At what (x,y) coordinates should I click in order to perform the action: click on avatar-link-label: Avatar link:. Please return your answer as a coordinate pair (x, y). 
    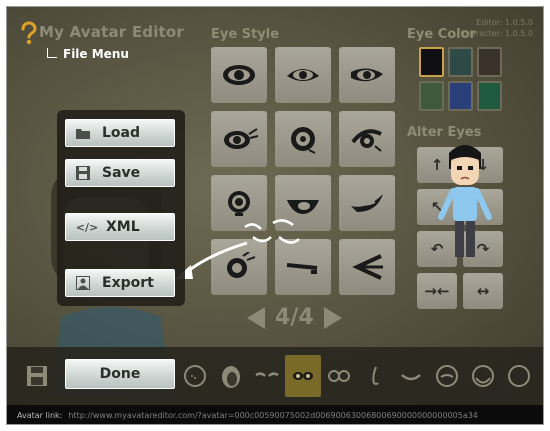
    Looking at the image, I should click on (40, 415).